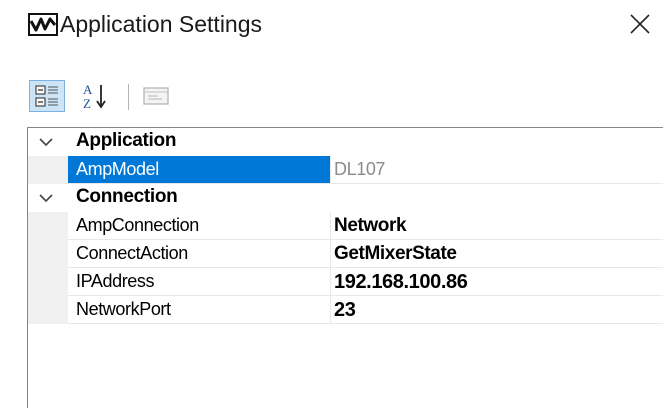 The height and width of the screenshot is (408, 663). Describe the element at coordinates (497, 282) in the screenshot. I see `property-value-cell: 192.168.100.86` at that location.